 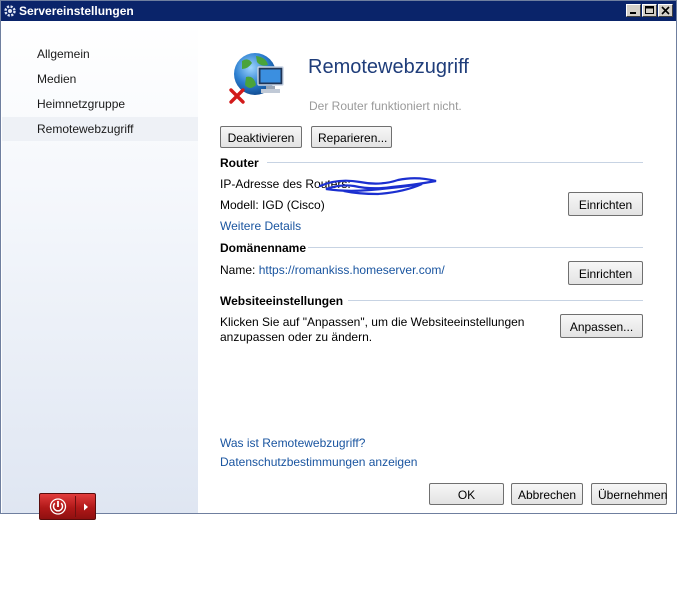 I want to click on more-details-link: Weitere Details, so click(x=260, y=226).